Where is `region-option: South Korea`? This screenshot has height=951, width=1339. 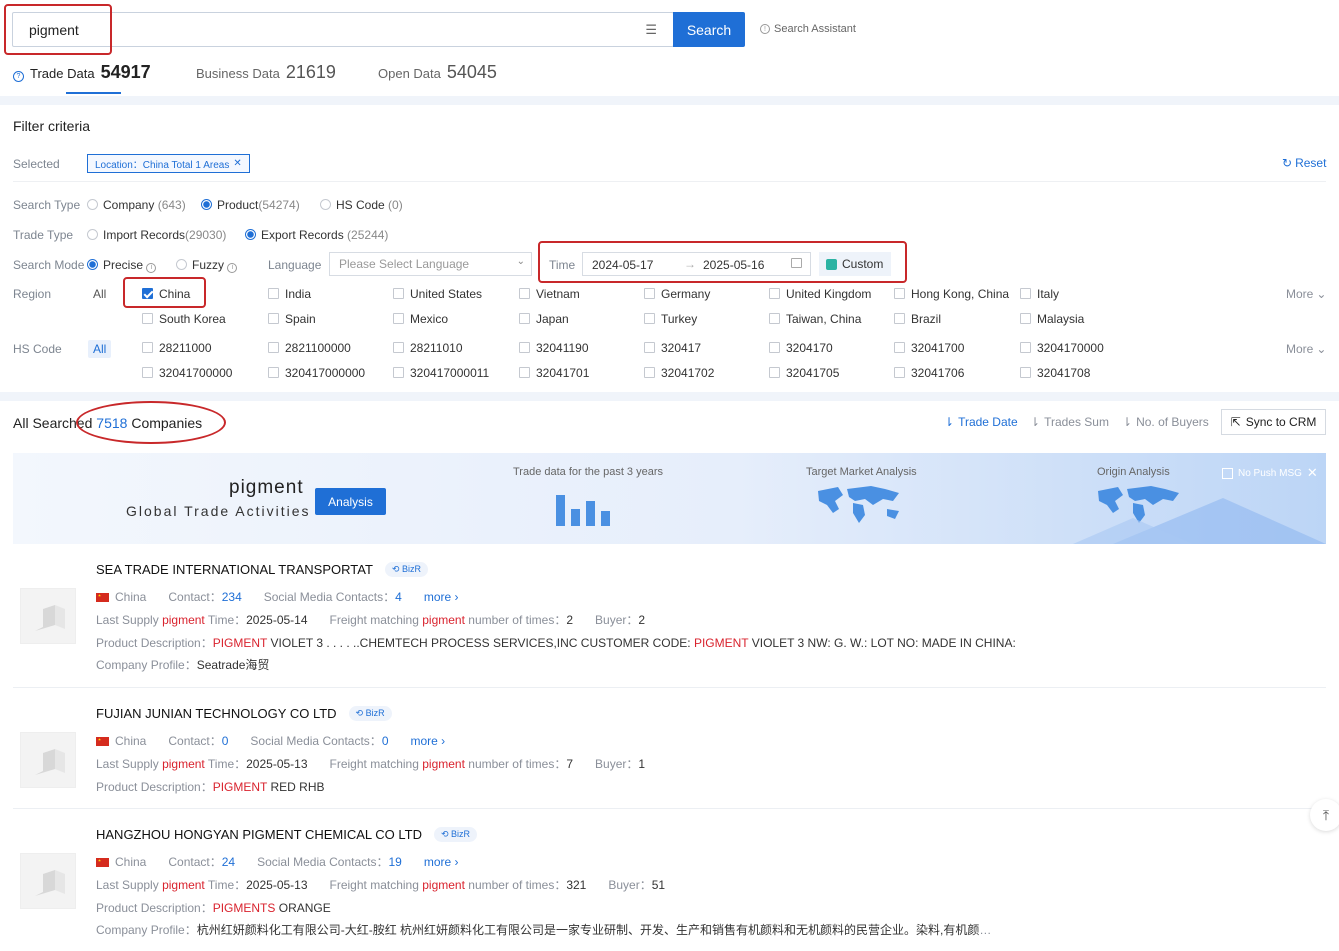 region-option: South Korea is located at coordinates (184, 319).